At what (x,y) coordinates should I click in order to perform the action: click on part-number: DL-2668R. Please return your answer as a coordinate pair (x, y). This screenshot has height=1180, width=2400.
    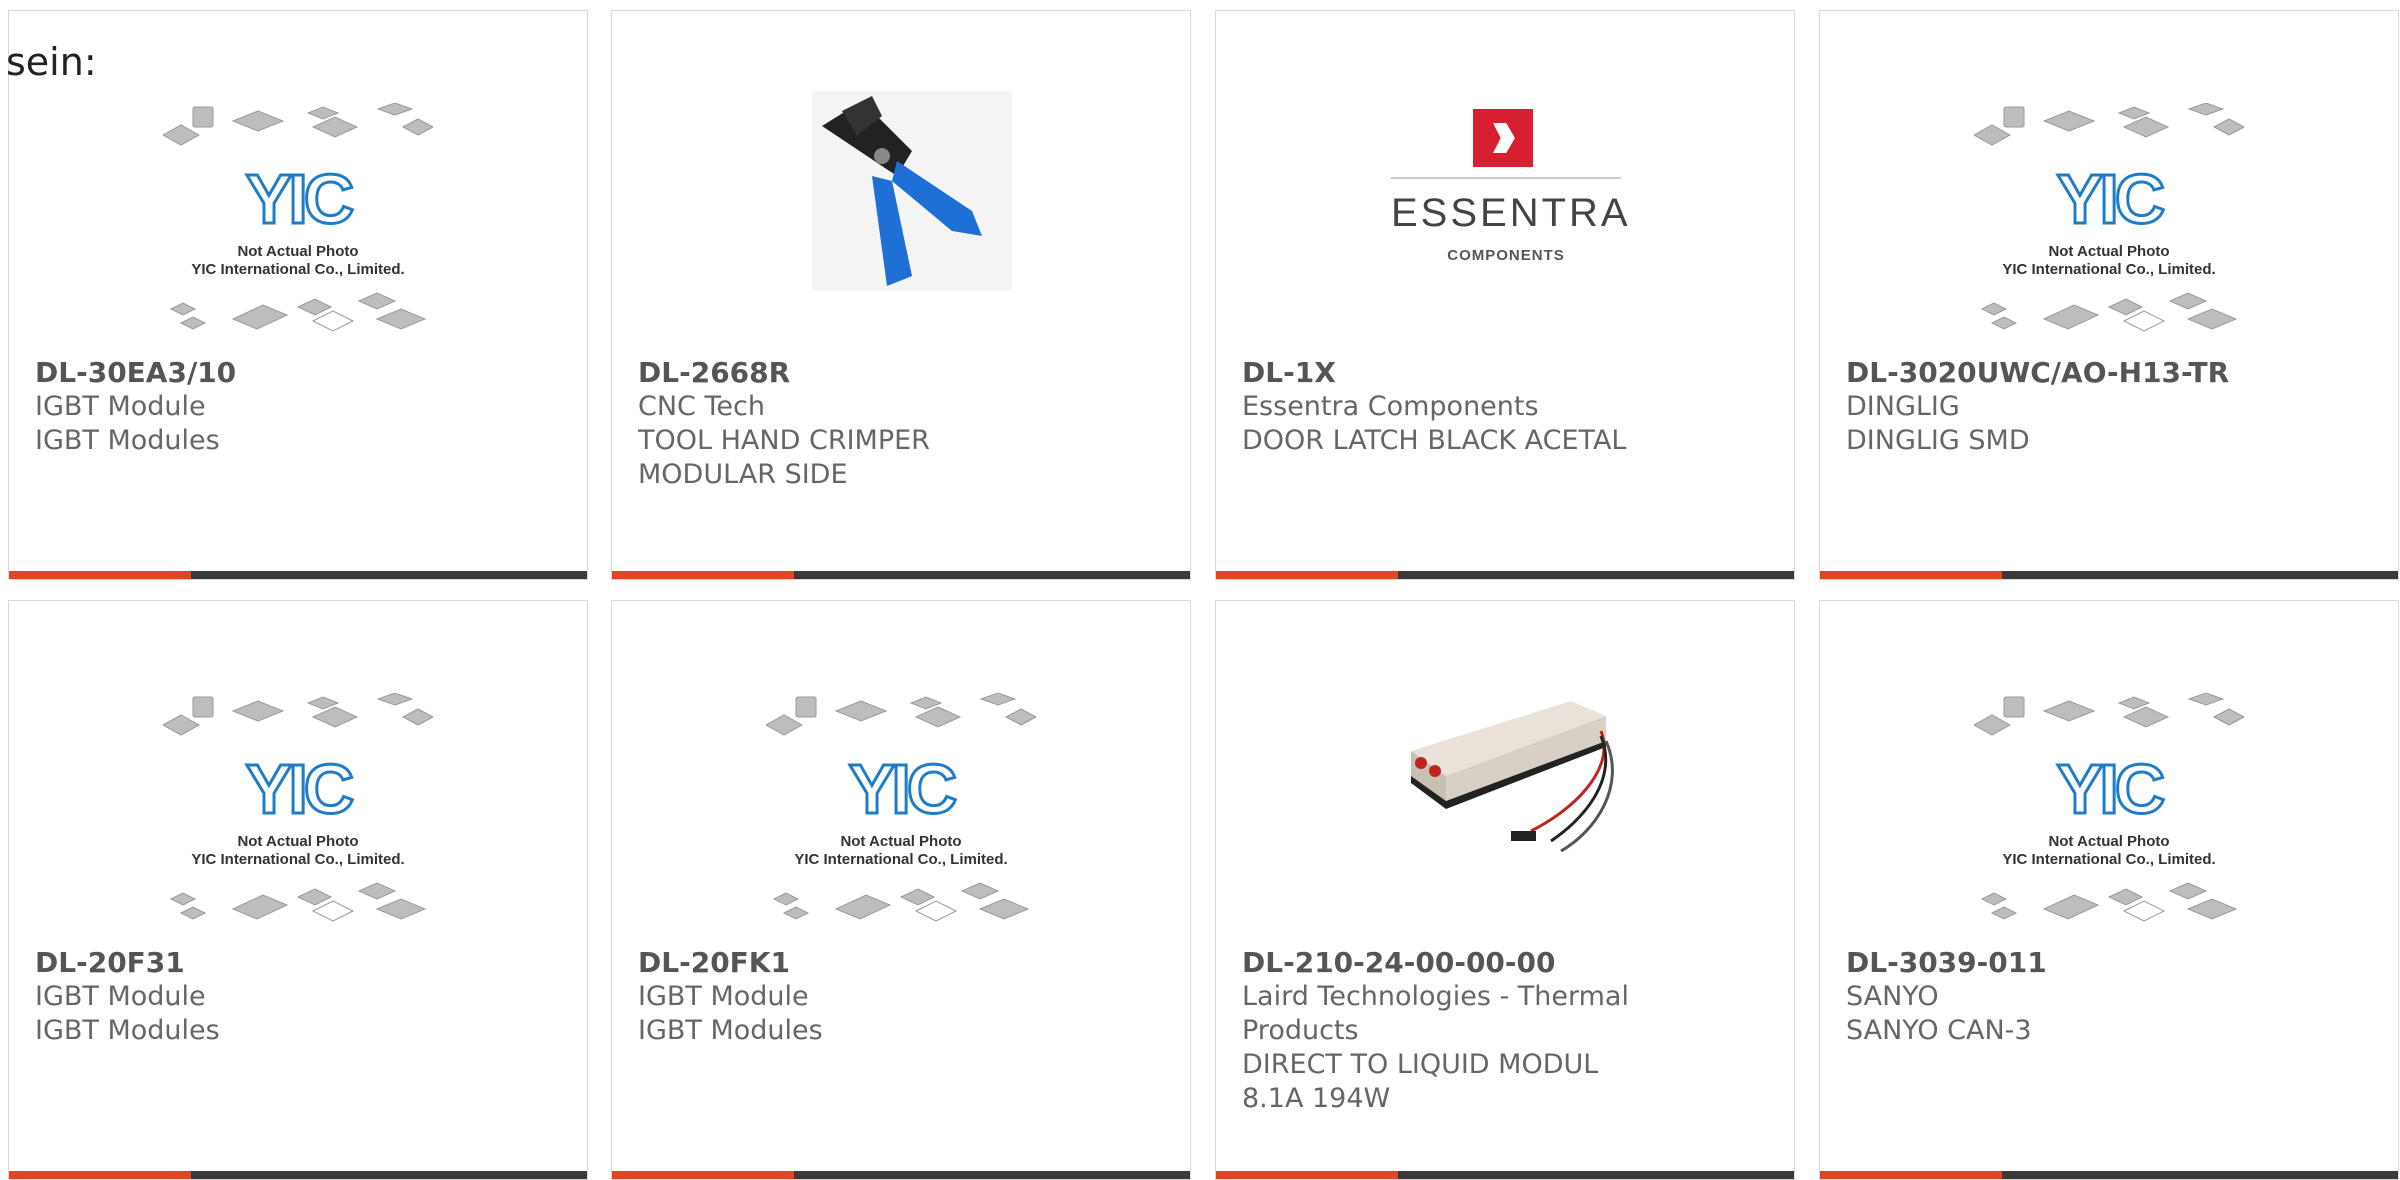
    Looking at the image, I should click on (848, 373).